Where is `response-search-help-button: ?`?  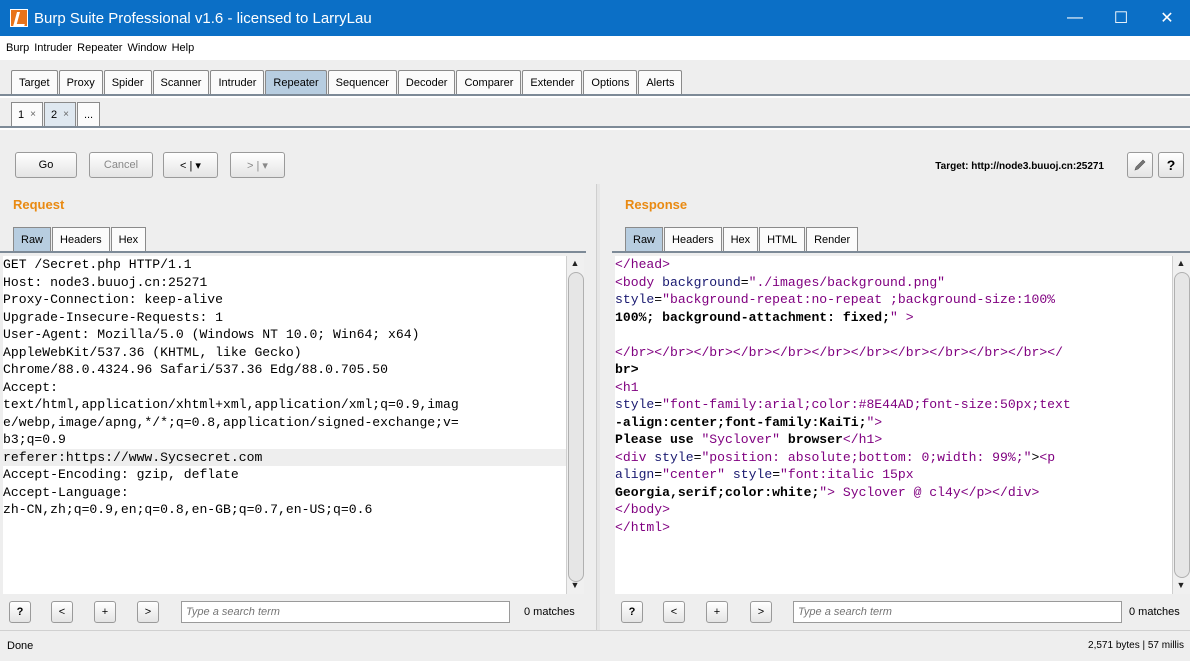
response-search-help-button: ? is located at coordinates (632, 612).